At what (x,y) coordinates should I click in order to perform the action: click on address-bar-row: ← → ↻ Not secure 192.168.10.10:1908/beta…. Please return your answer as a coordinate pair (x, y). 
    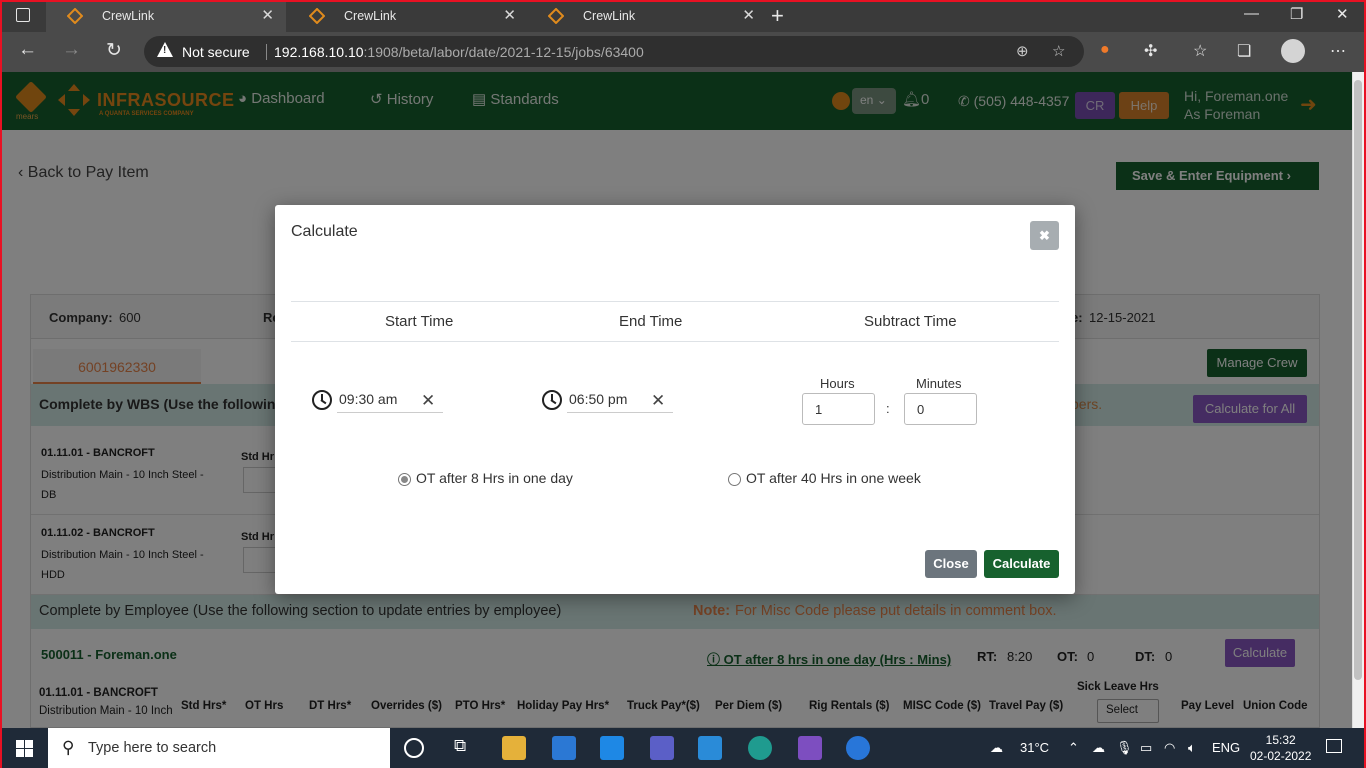
    Looking at the image, I should click on (683, 52).